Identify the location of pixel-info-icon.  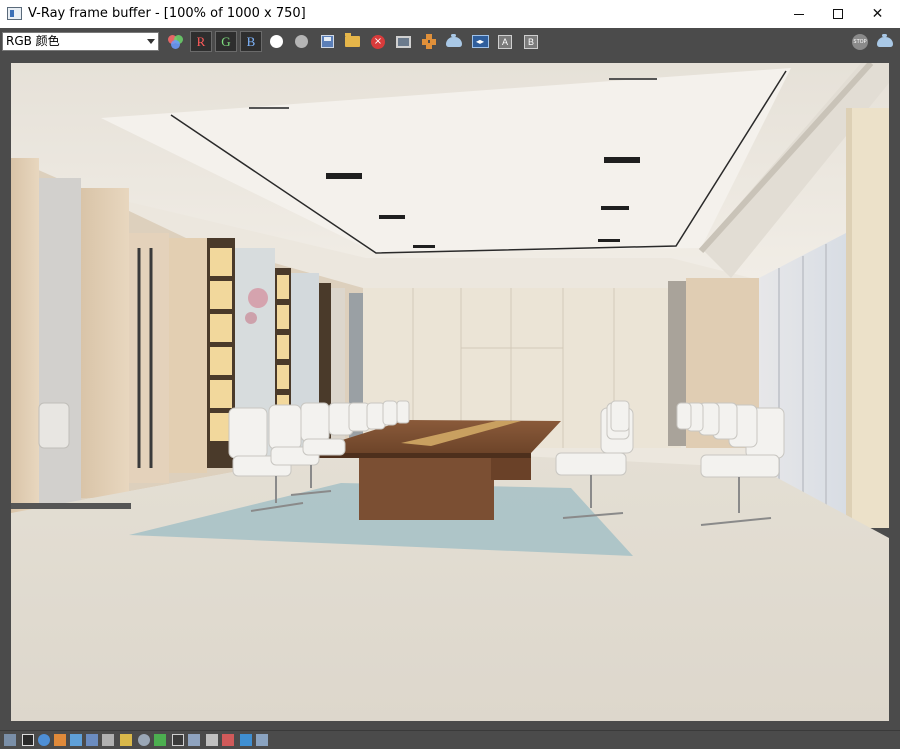
(28, 740).